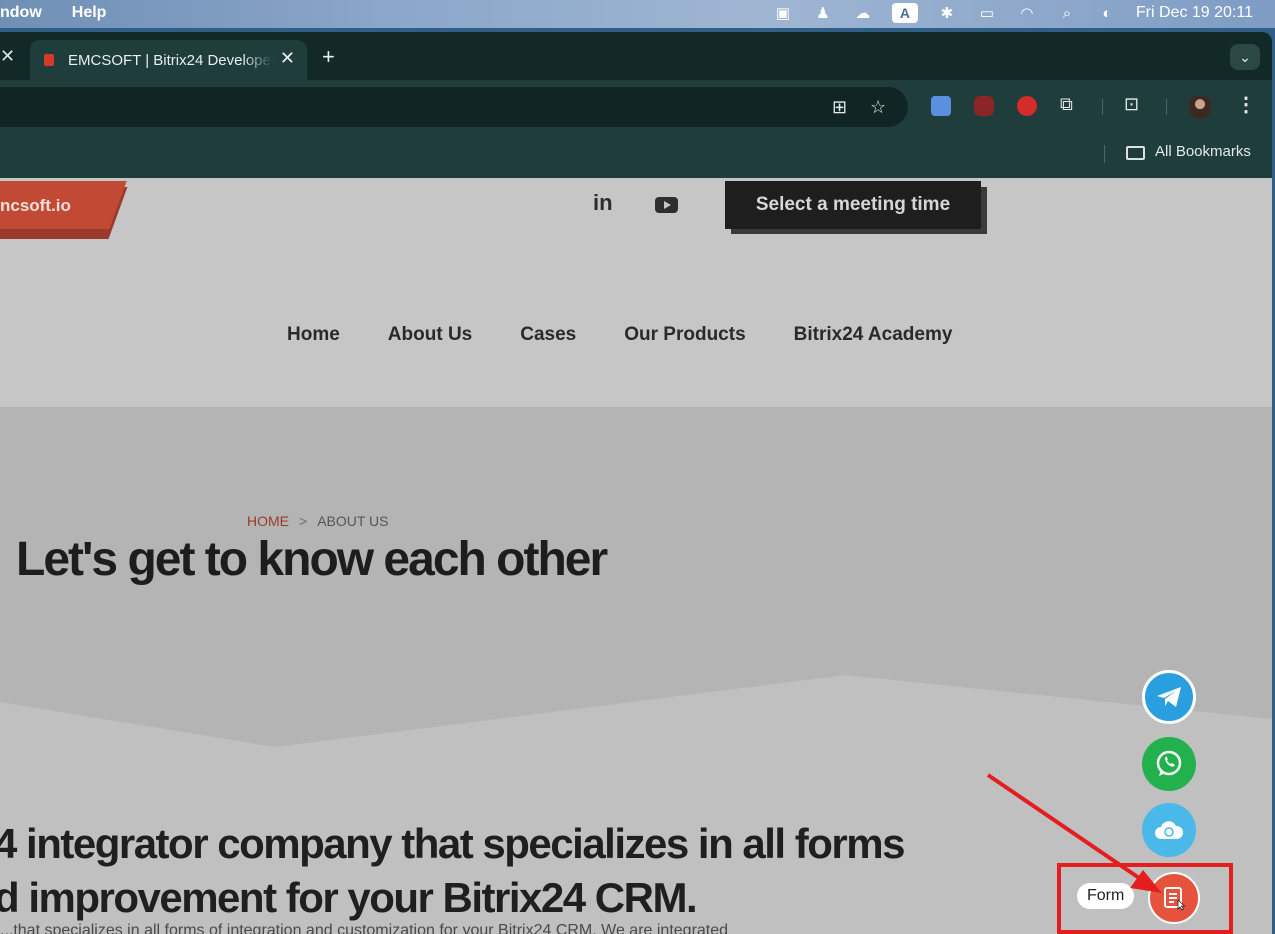 This screenshot has height=934, width=1275. What do you see at coordinates (49, 60) in the screenshot?
I see `favicon-icon` at bounding box center [49, 60].